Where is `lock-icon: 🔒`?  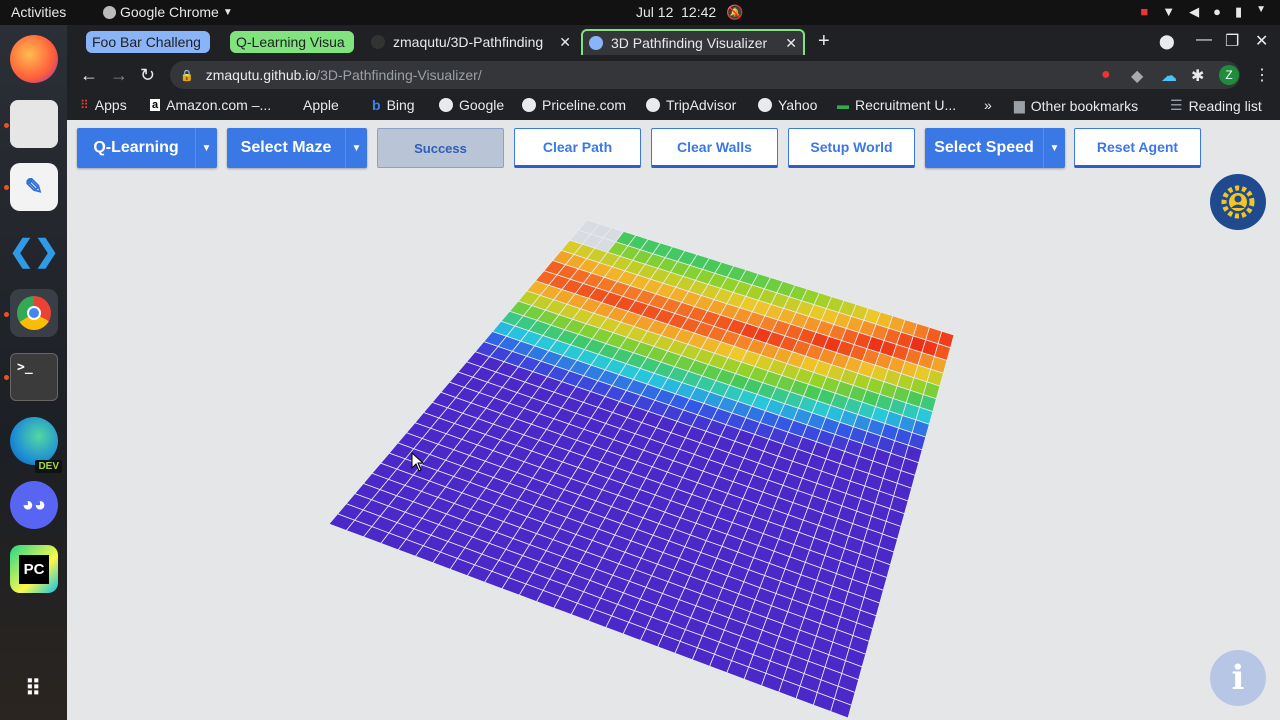
lock-icon: 🔒 is located at coordinates (187, 75).